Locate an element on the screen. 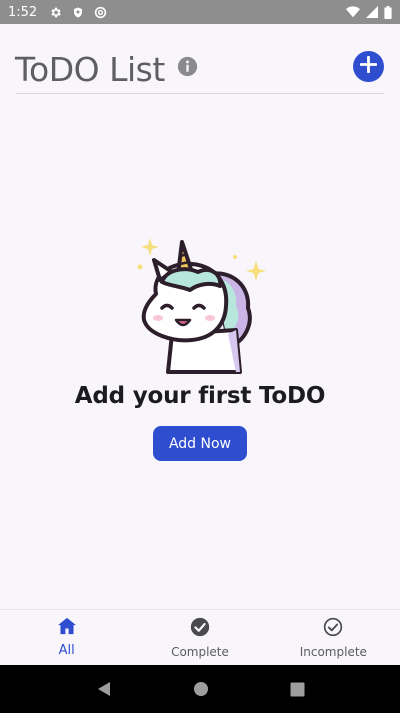 This screenshot has width=400, height=713. nav-label-all: All is located at coordinates (66, 650).